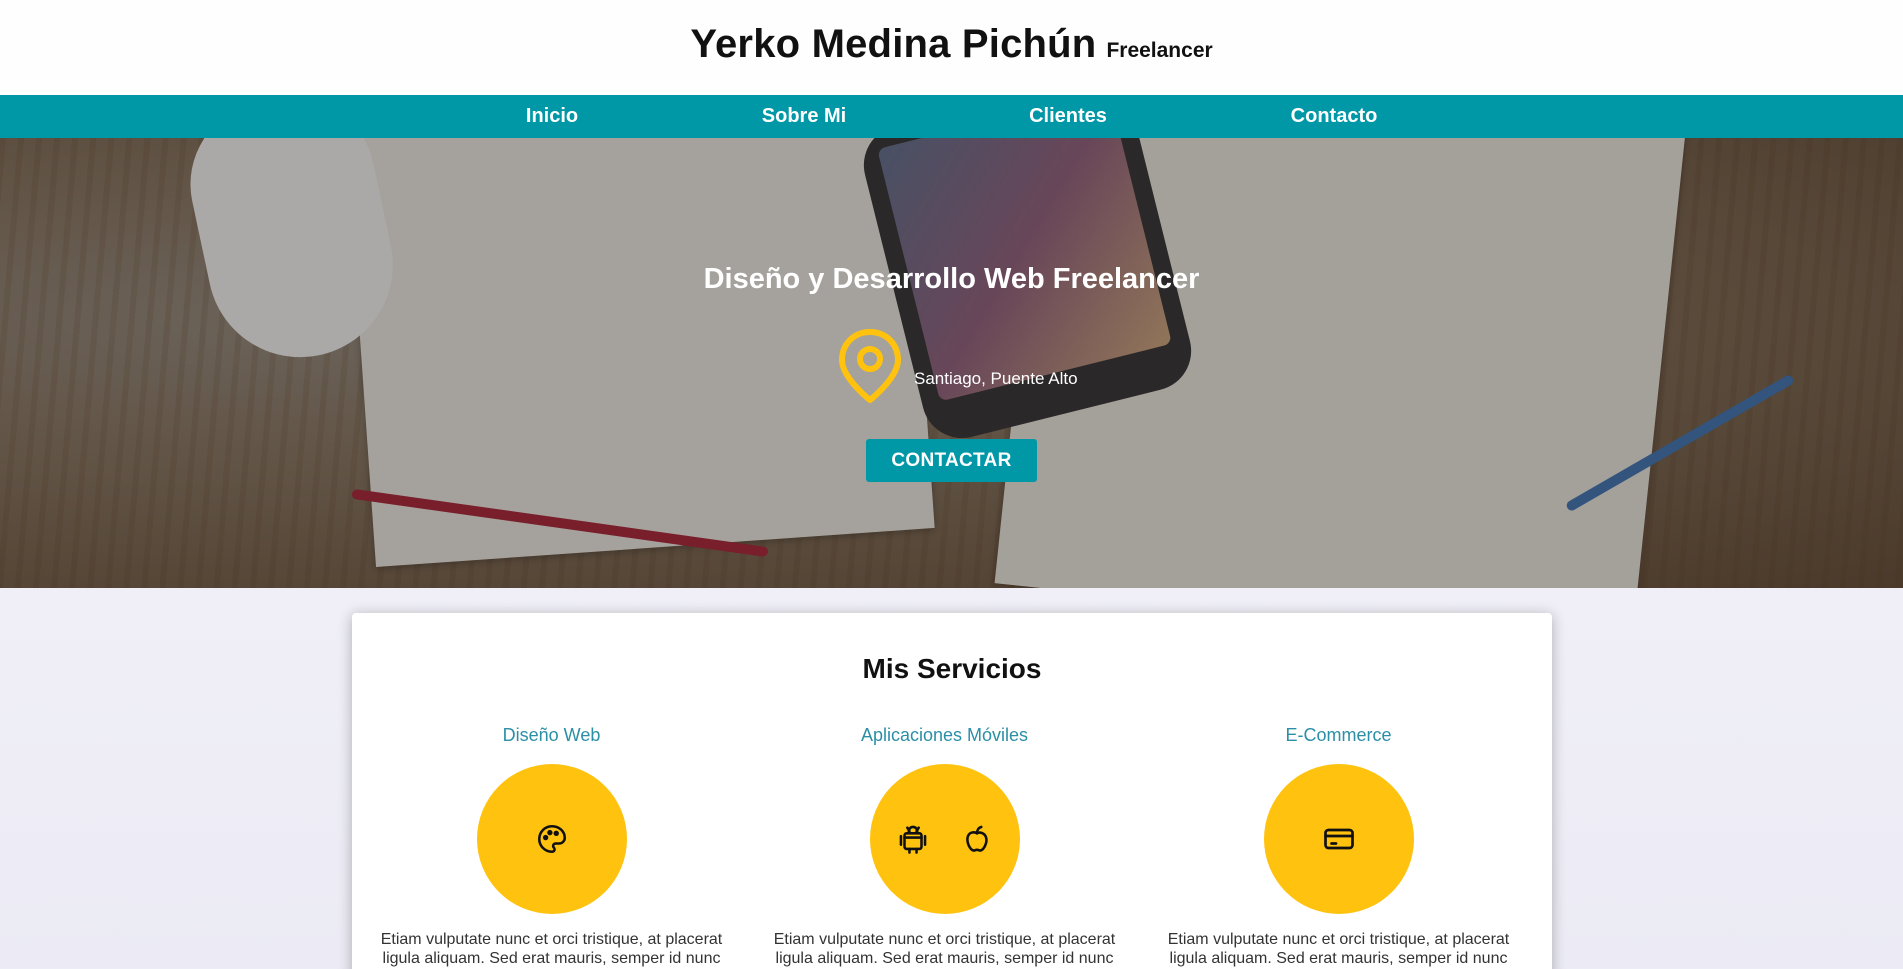 This screenshot has height=969, width=1903. I want to click on location-text: Santiago, Puente Alto, so click(996, 378).